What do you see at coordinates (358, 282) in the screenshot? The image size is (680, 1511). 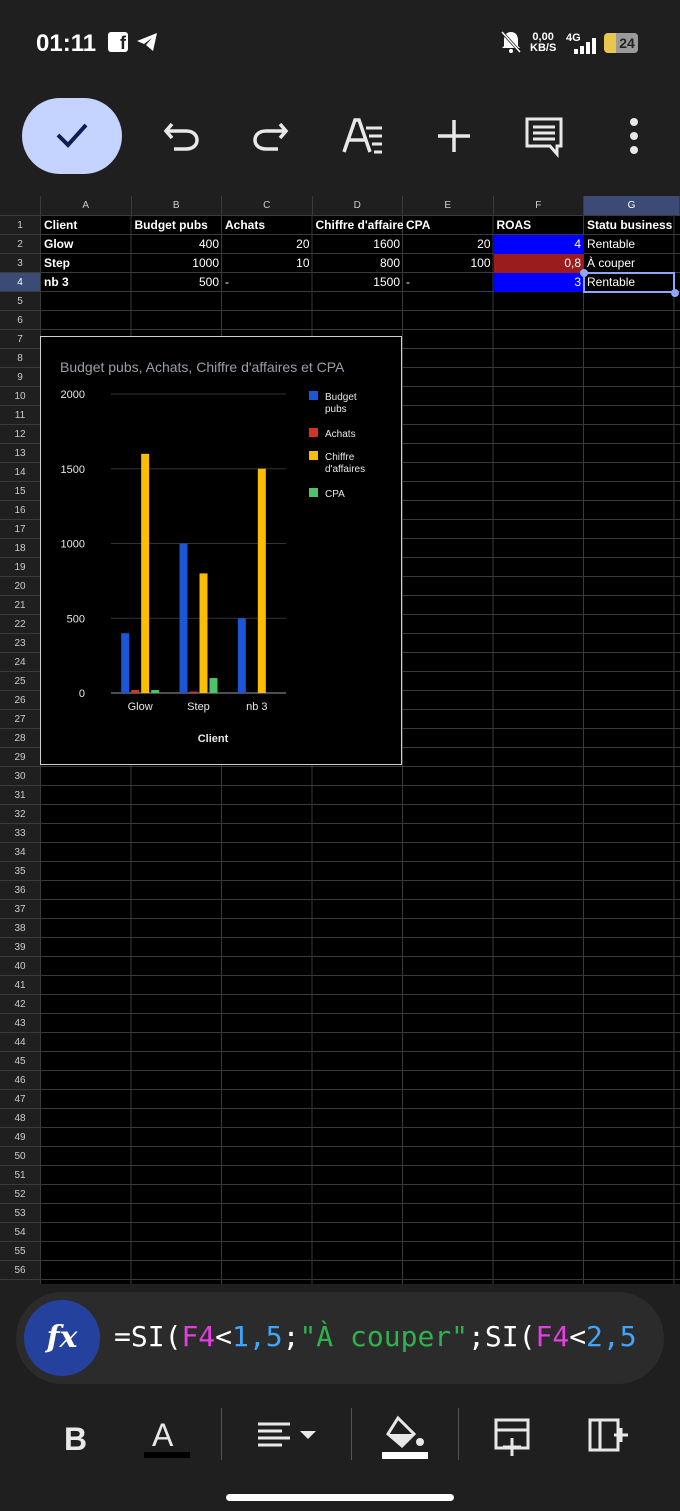 I see `cell-D4: 1500` at bounding box center [358, 282].